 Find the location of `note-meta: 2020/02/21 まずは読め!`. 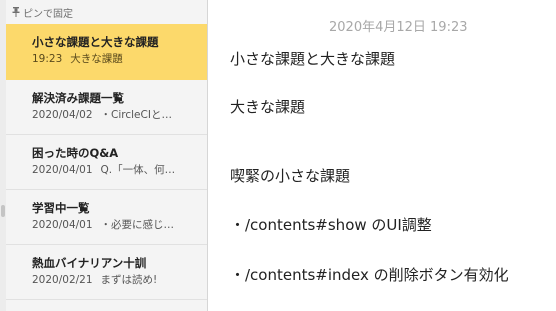

note-meta: 2020/02/21 まずは読め! is located at coordinates (119, 280).